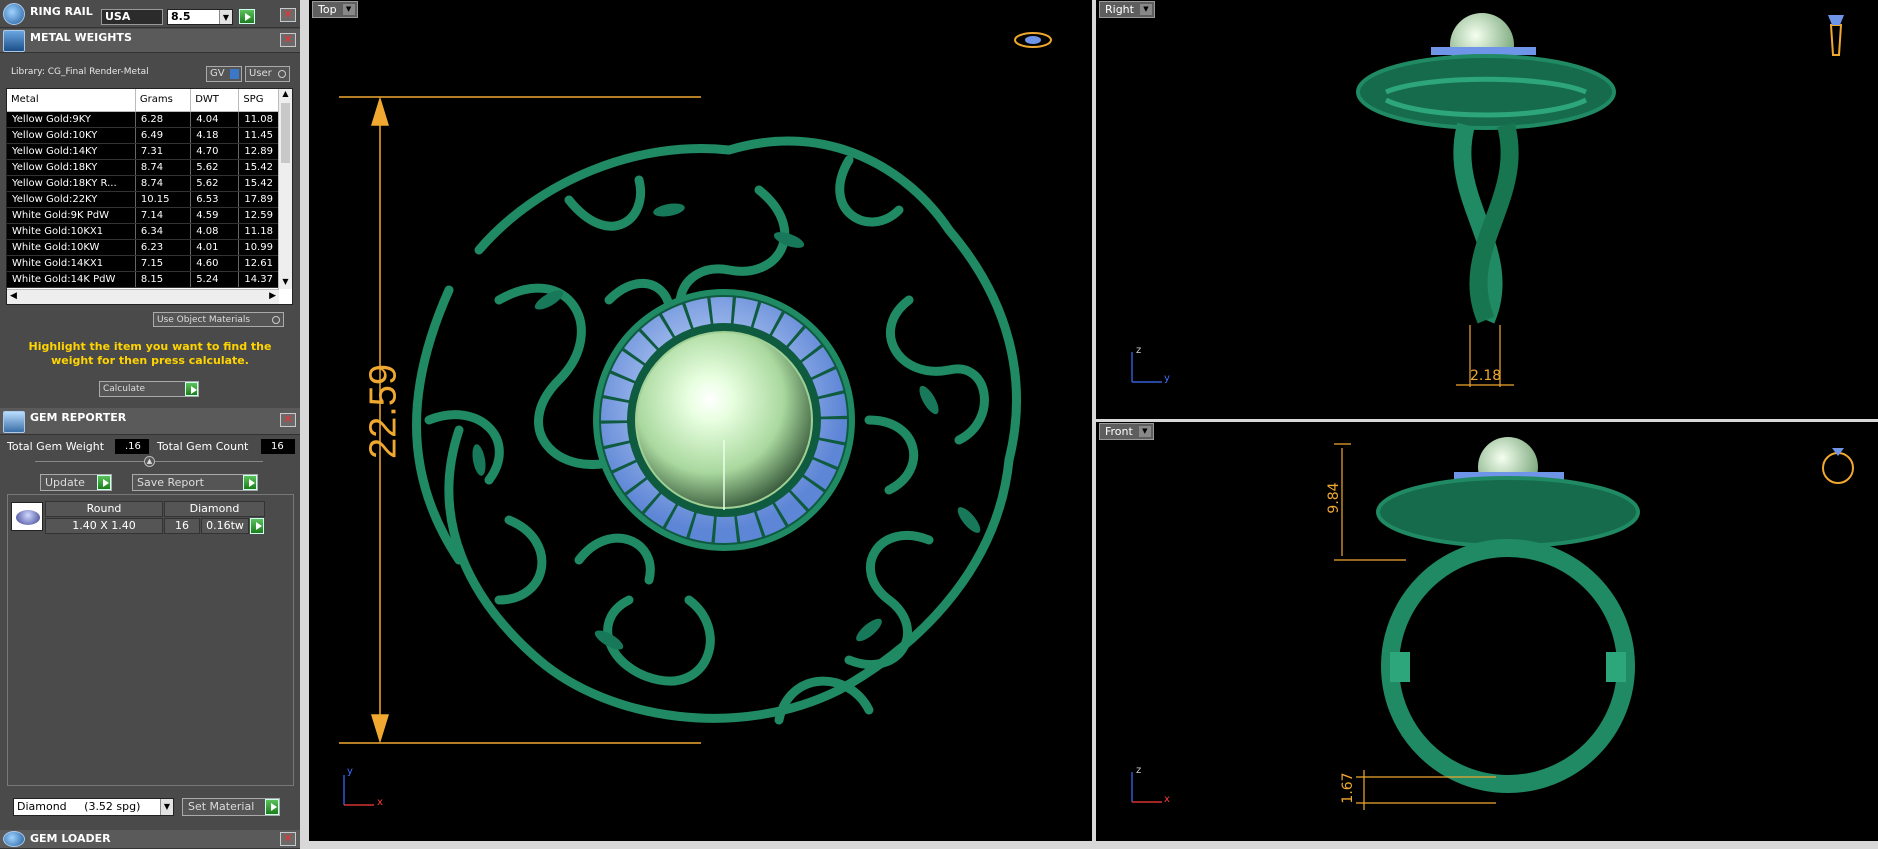  I want to click on user-toggle: User, so click(267, 74).